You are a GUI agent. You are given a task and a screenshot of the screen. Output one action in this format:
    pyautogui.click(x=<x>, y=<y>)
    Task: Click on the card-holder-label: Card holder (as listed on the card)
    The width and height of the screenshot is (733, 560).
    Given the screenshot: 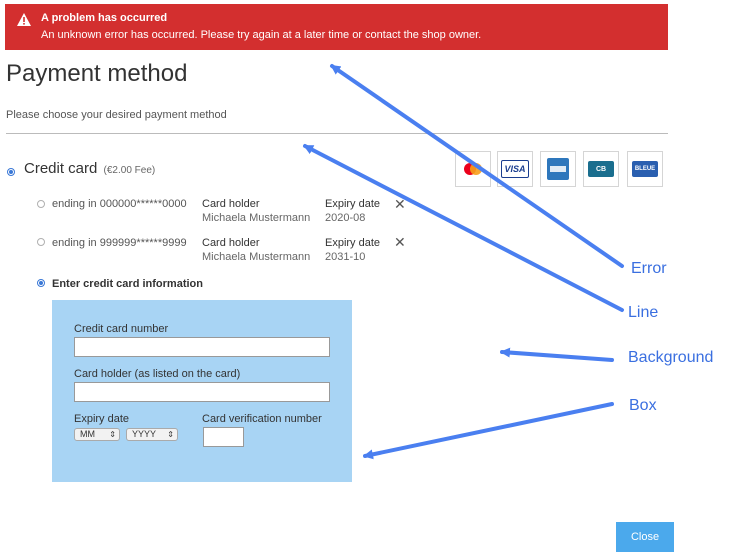 What is the action you would take?
    pyautogui.click(x=157, y=374)
    